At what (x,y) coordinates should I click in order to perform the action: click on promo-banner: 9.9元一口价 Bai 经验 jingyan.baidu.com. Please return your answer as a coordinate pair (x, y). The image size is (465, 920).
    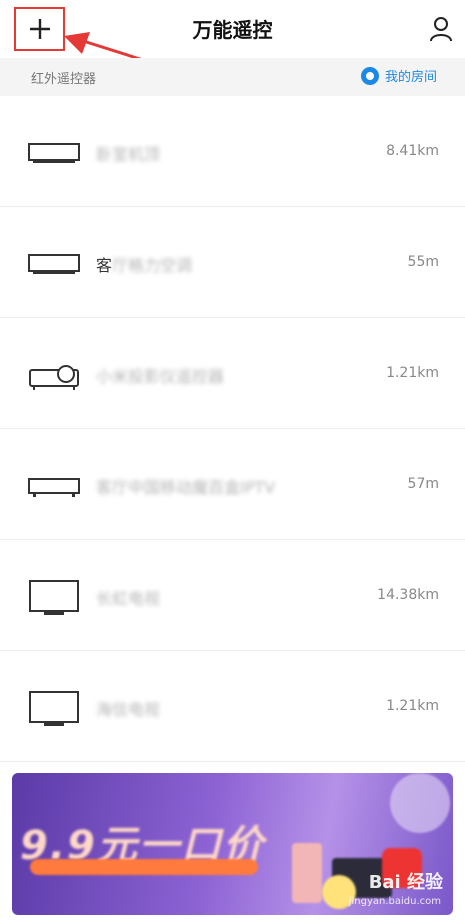
    Looking at the image, I should click on (232, 844).